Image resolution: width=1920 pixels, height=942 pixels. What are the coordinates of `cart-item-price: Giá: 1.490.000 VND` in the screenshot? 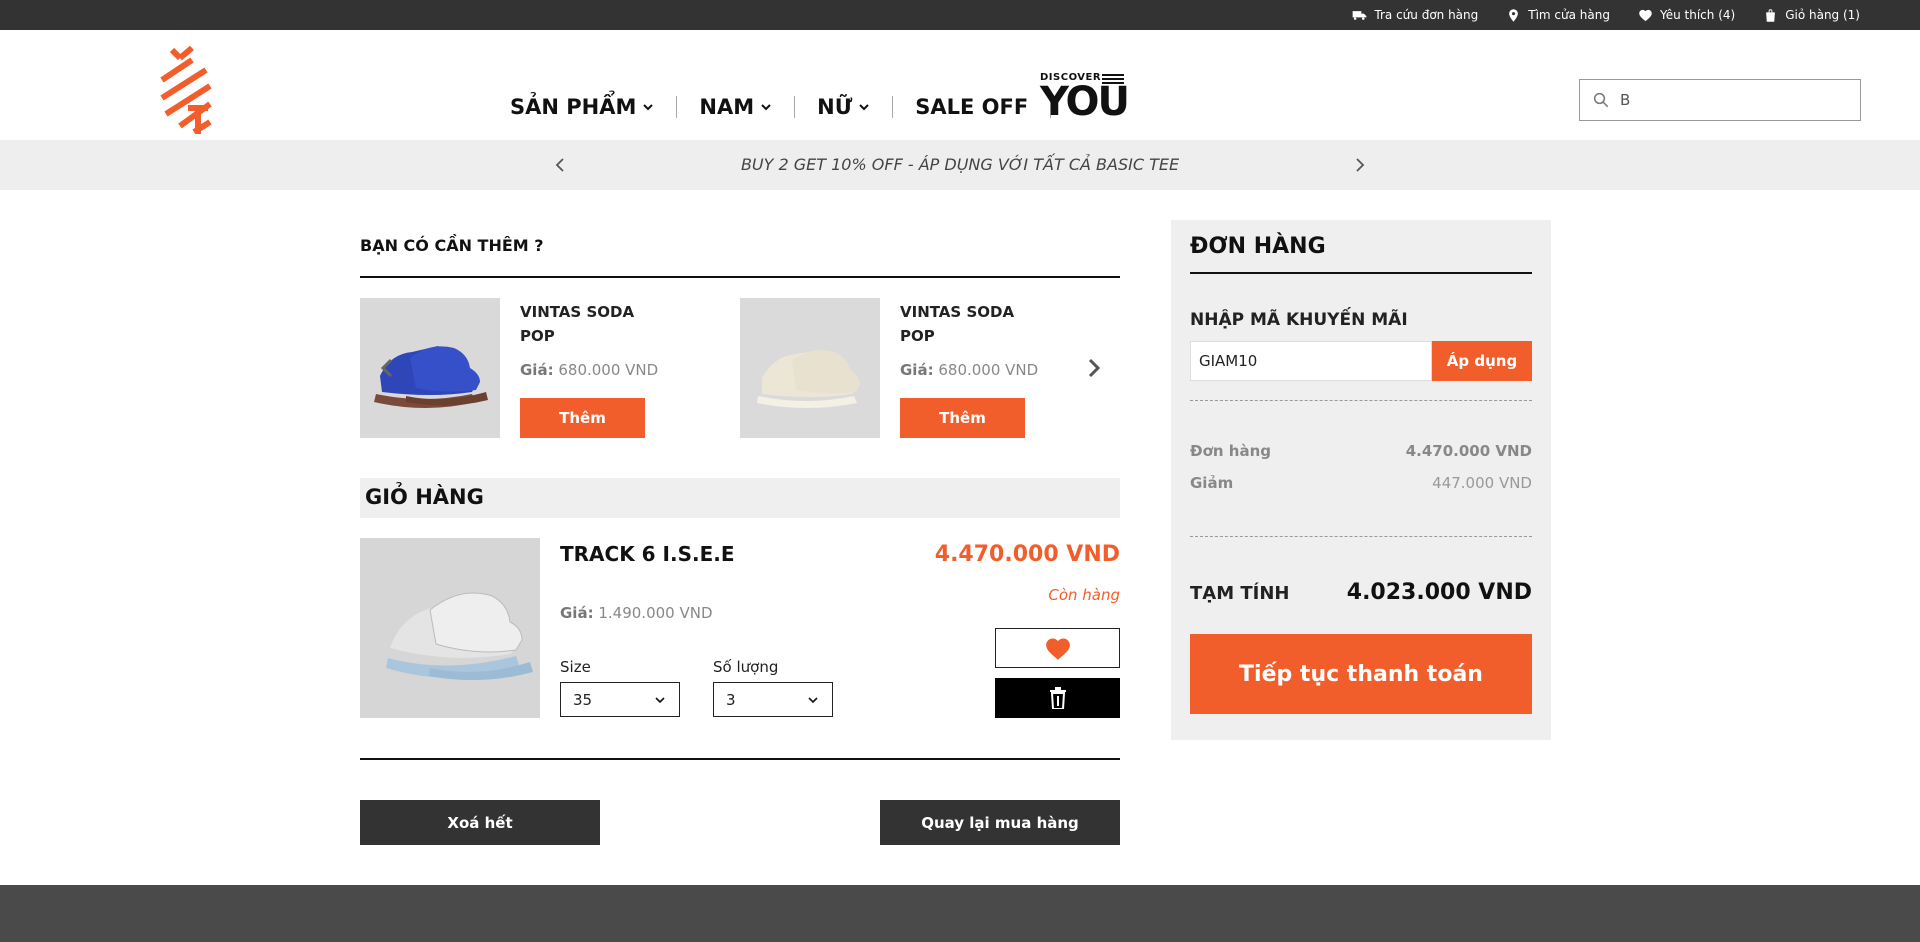 It's located at (636, 613).